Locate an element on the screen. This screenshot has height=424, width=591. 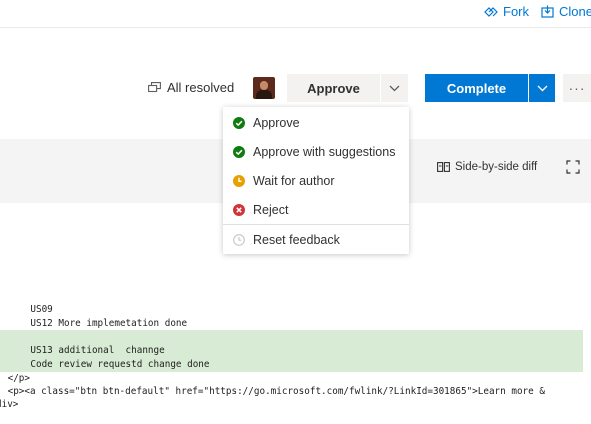
code-line: </p> is located at coordinates (16, 378).